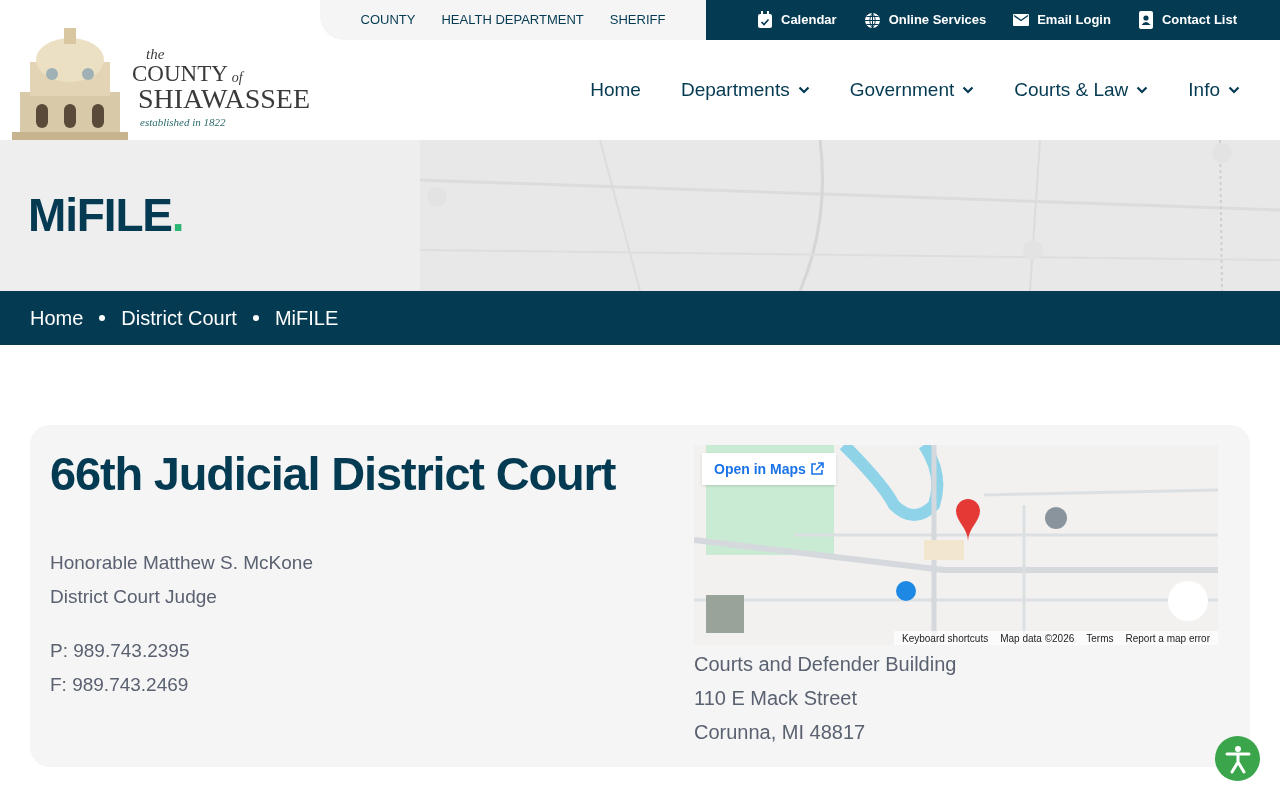 The image size is (1280, 800). I want to click on contact-book-icon, so click(1145, 20).